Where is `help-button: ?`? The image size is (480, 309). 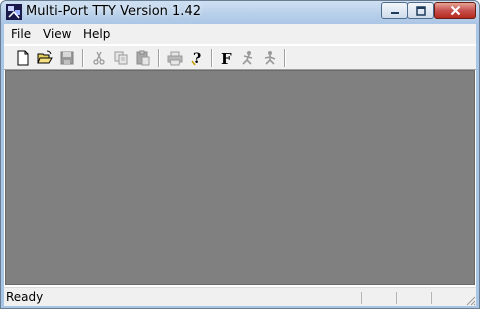
help-button: ? is located at coordinates (197, 58).